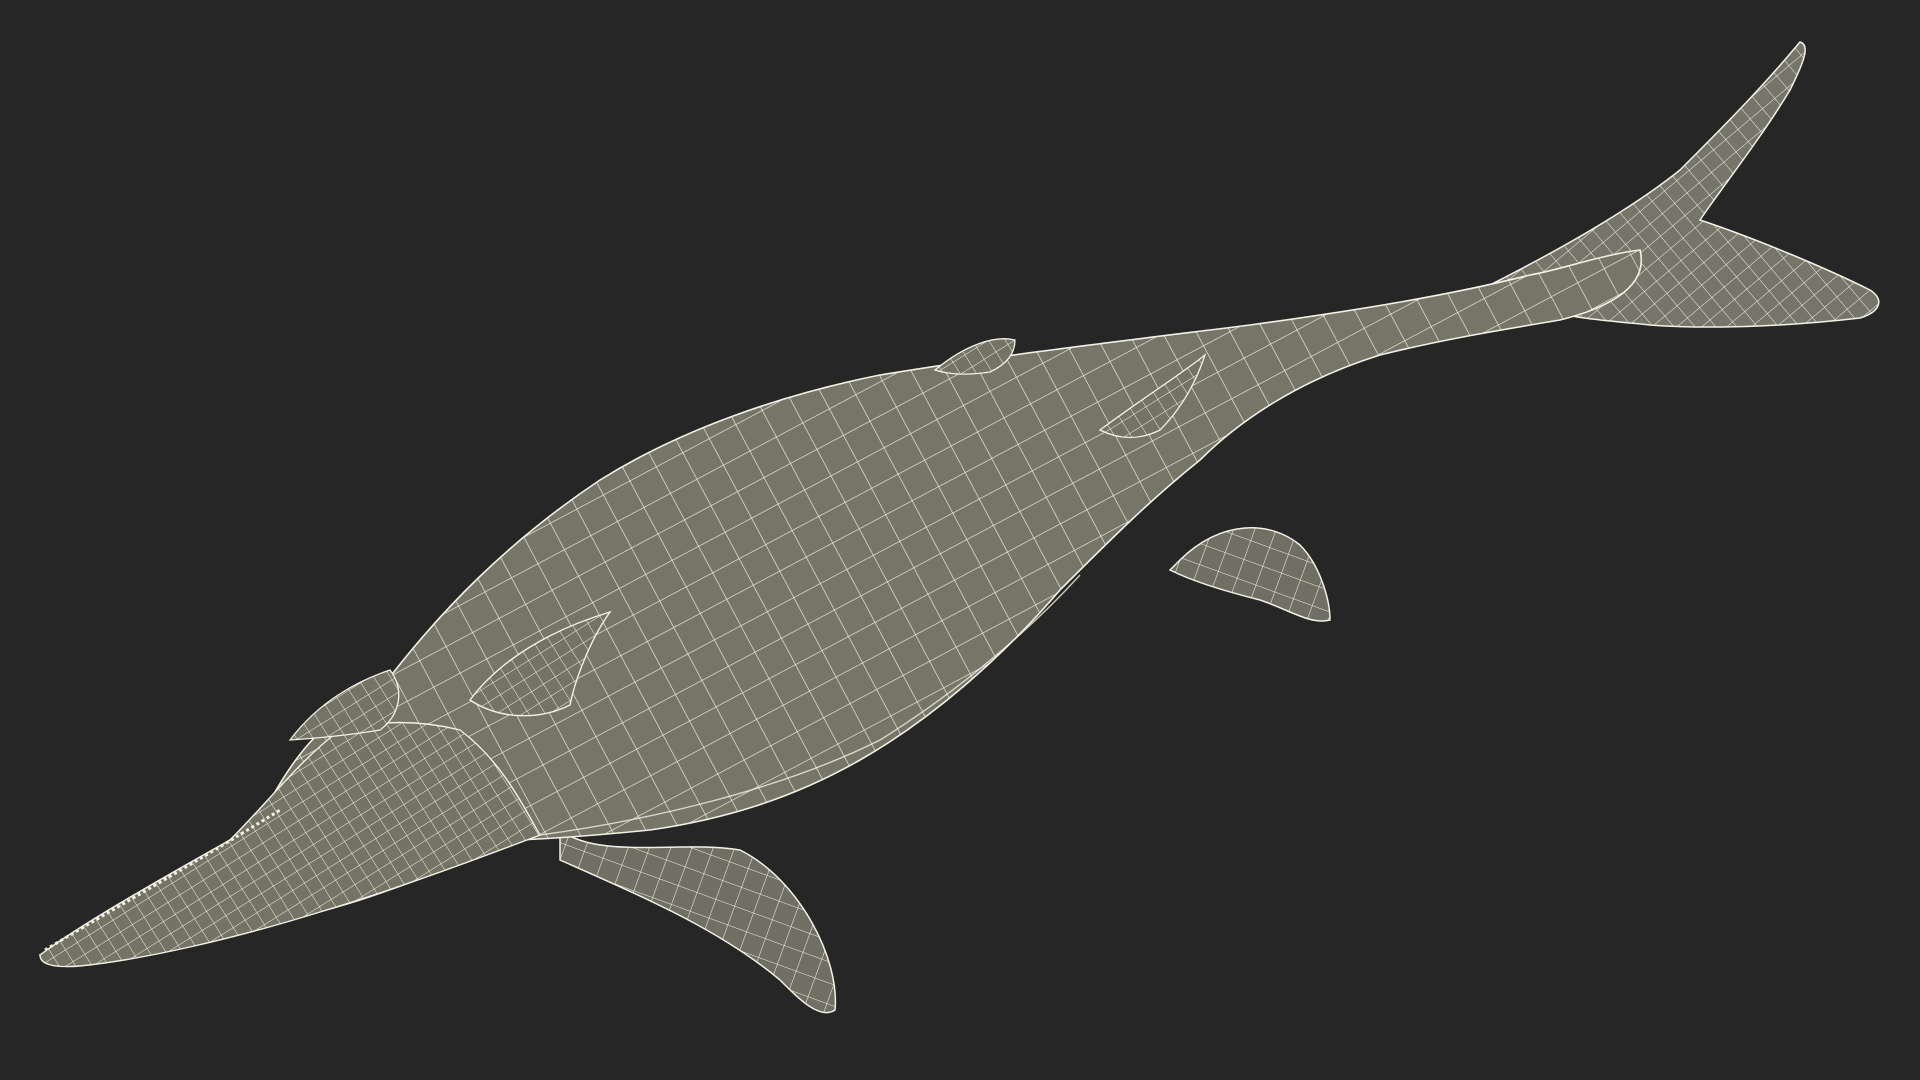 This screenshot has height=1080, width=1920. What do you see at coordinates (290, 844) in the screenshot?
I see `head-snout` at bounding box center [290, 844].